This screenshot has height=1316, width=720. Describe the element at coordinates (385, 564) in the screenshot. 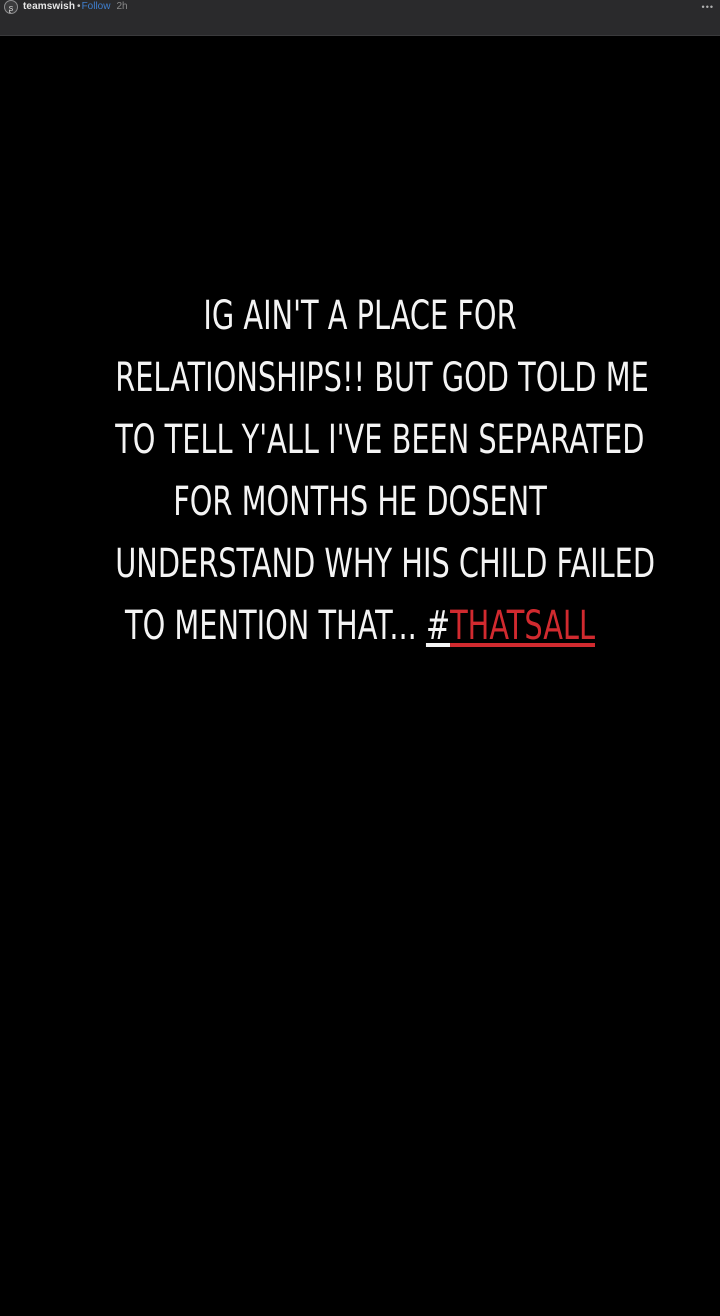

I see `story-line: UNDERSTAND WHY HIS CHILD FAILED` at that location.